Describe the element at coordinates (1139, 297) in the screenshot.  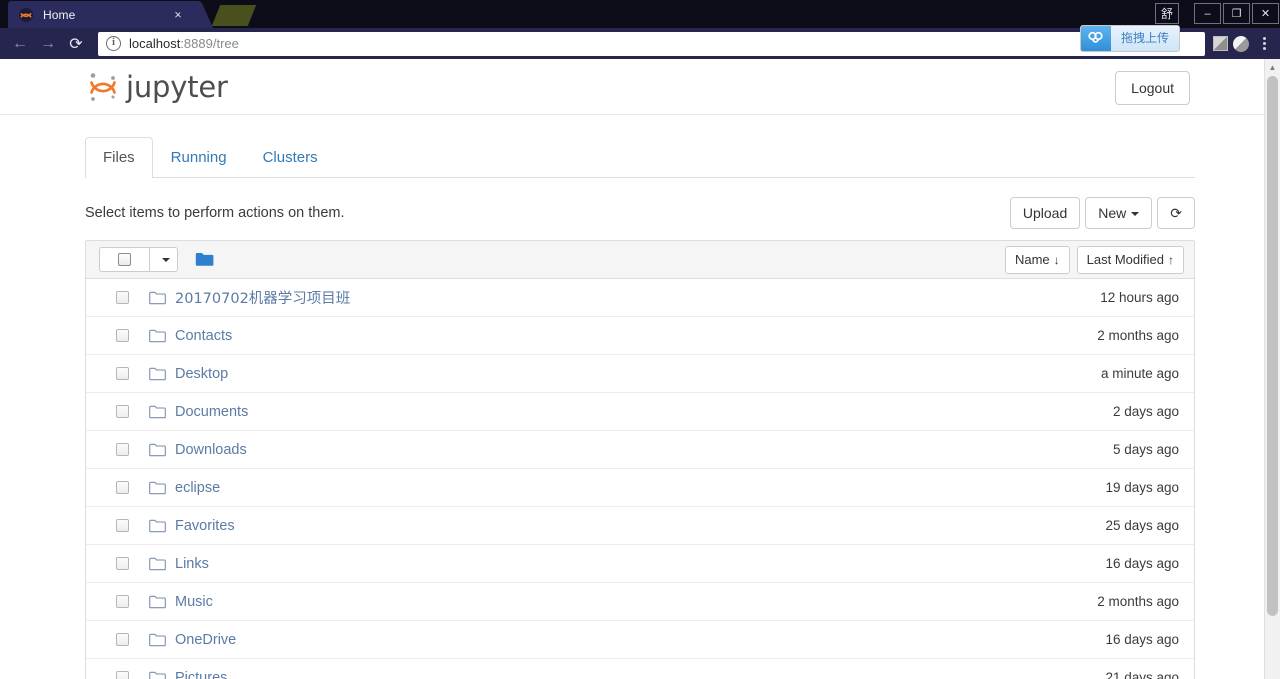
I see `file-modified: 12 hours ago` at that location.